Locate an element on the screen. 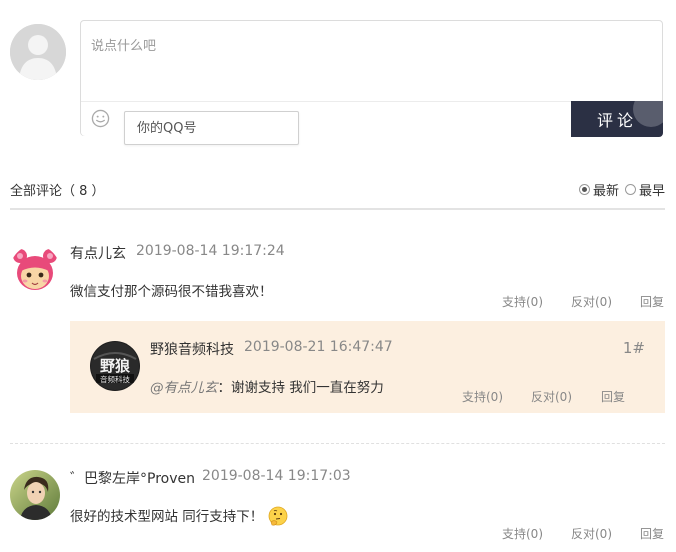  default-user-icon is located at coordinates (38, 52).